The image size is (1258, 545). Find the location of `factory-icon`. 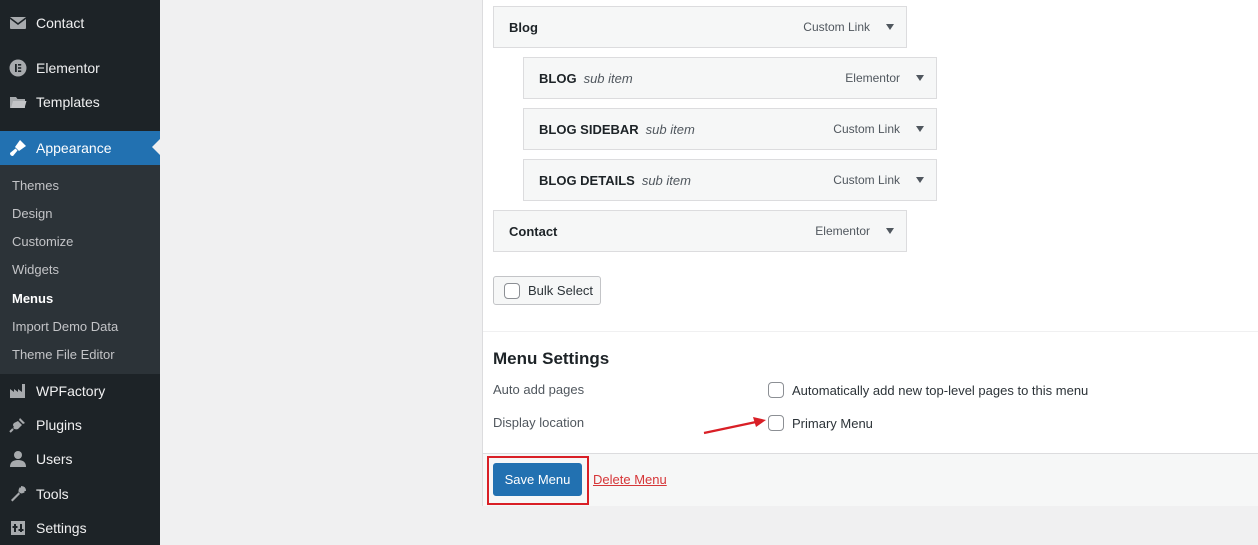

factory-icon is located at coordinates (18, 391).